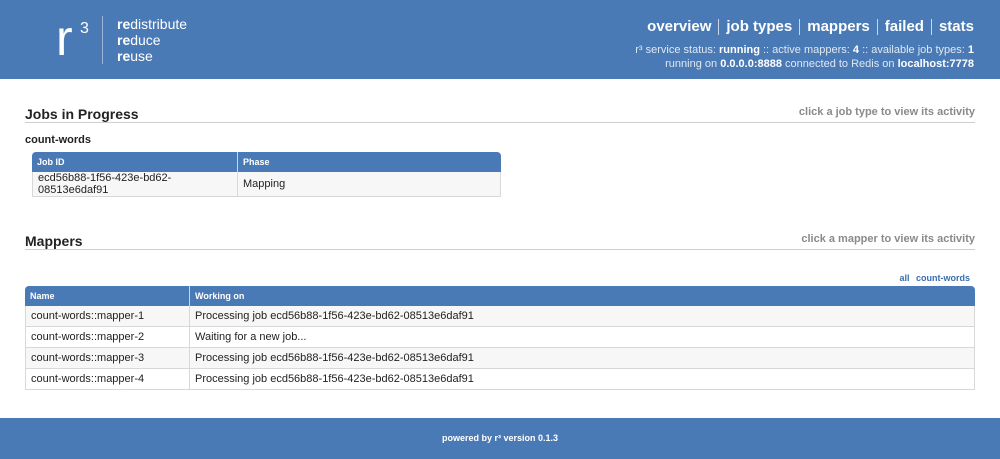  I want to click on tagline-line-2: reduce, so click(139, 40).